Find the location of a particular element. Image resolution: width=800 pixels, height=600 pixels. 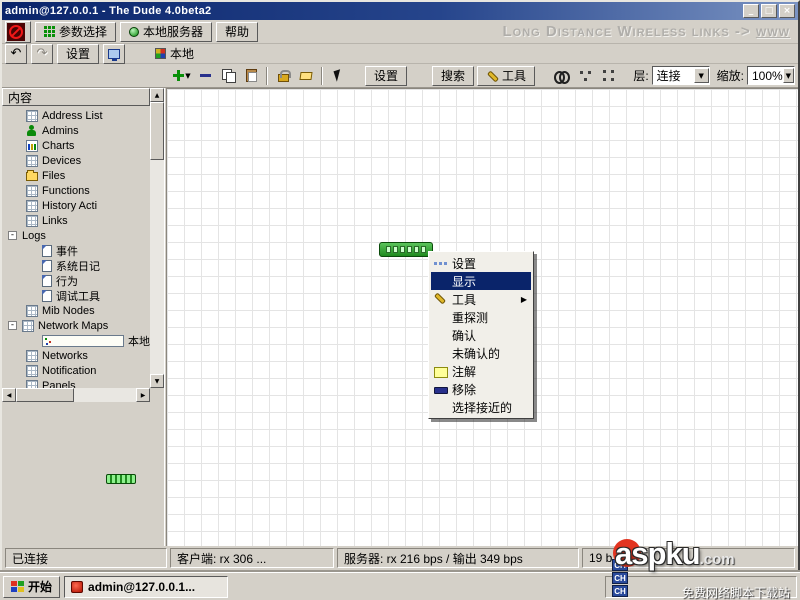

context-menu-item: 选择接近的 is located at coordinates (481, 407).